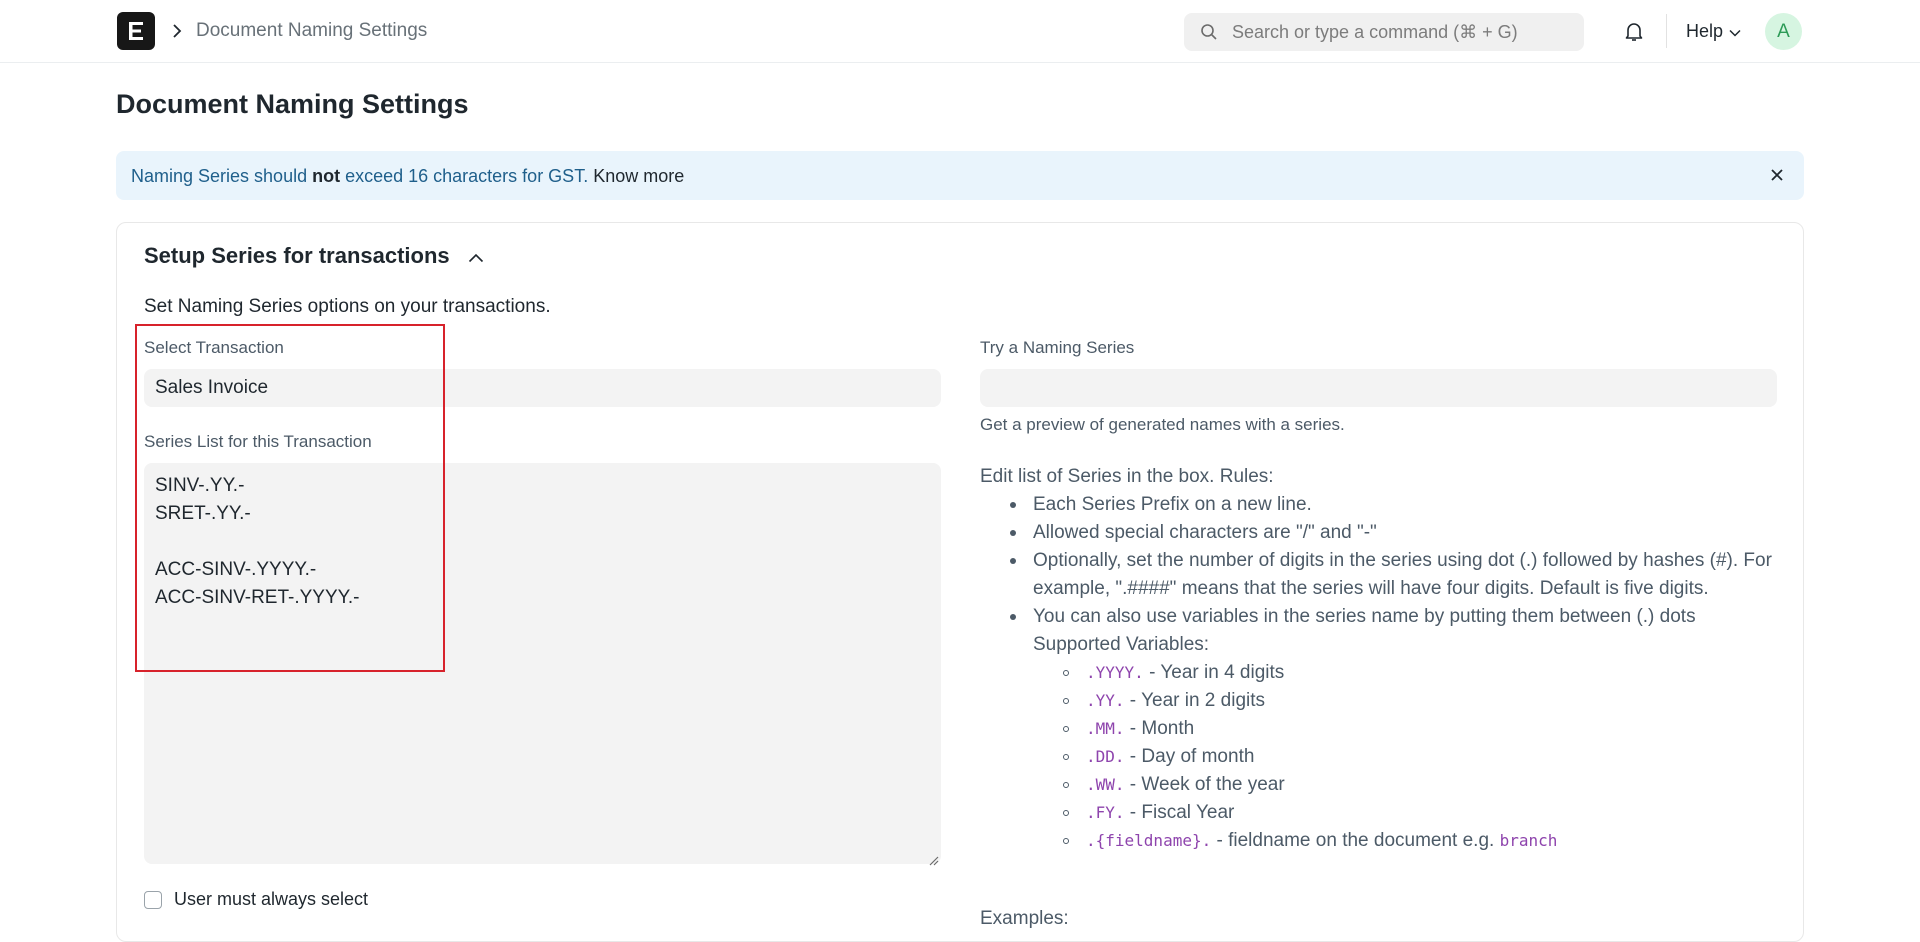 This screenshot has height=942, width=1920. Describe the element at coordinates (214, 347) in the screenshot. I see `select-transaction-label: Select Transaction` at that location.